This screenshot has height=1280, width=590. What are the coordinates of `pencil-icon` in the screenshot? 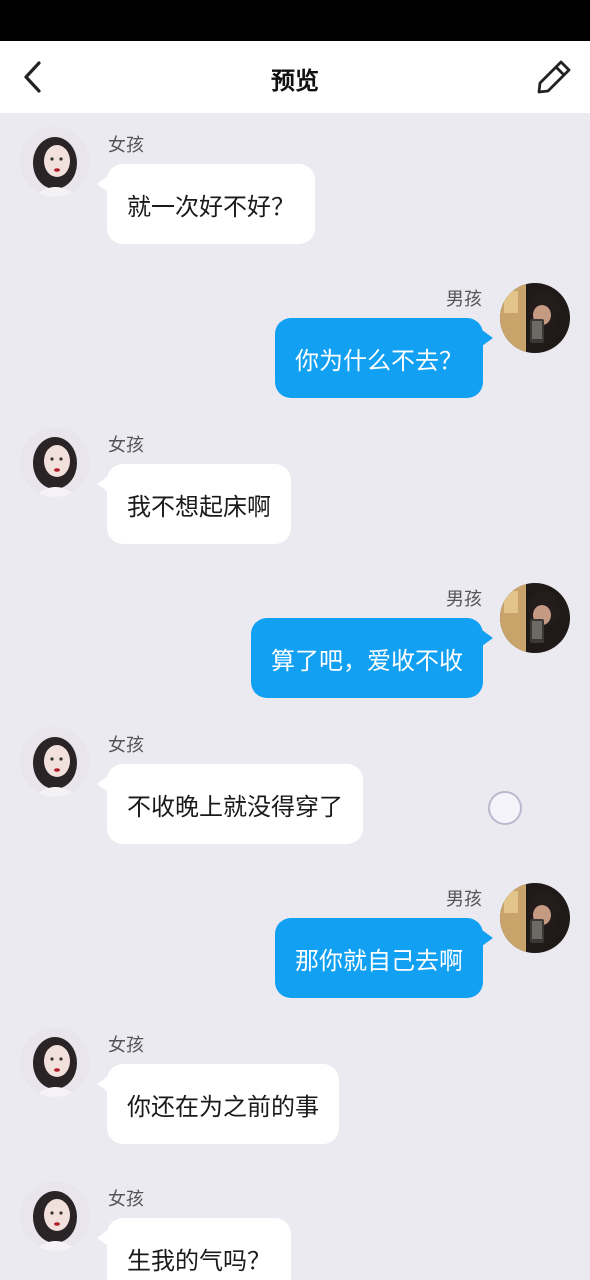 It's located at (554, 77).